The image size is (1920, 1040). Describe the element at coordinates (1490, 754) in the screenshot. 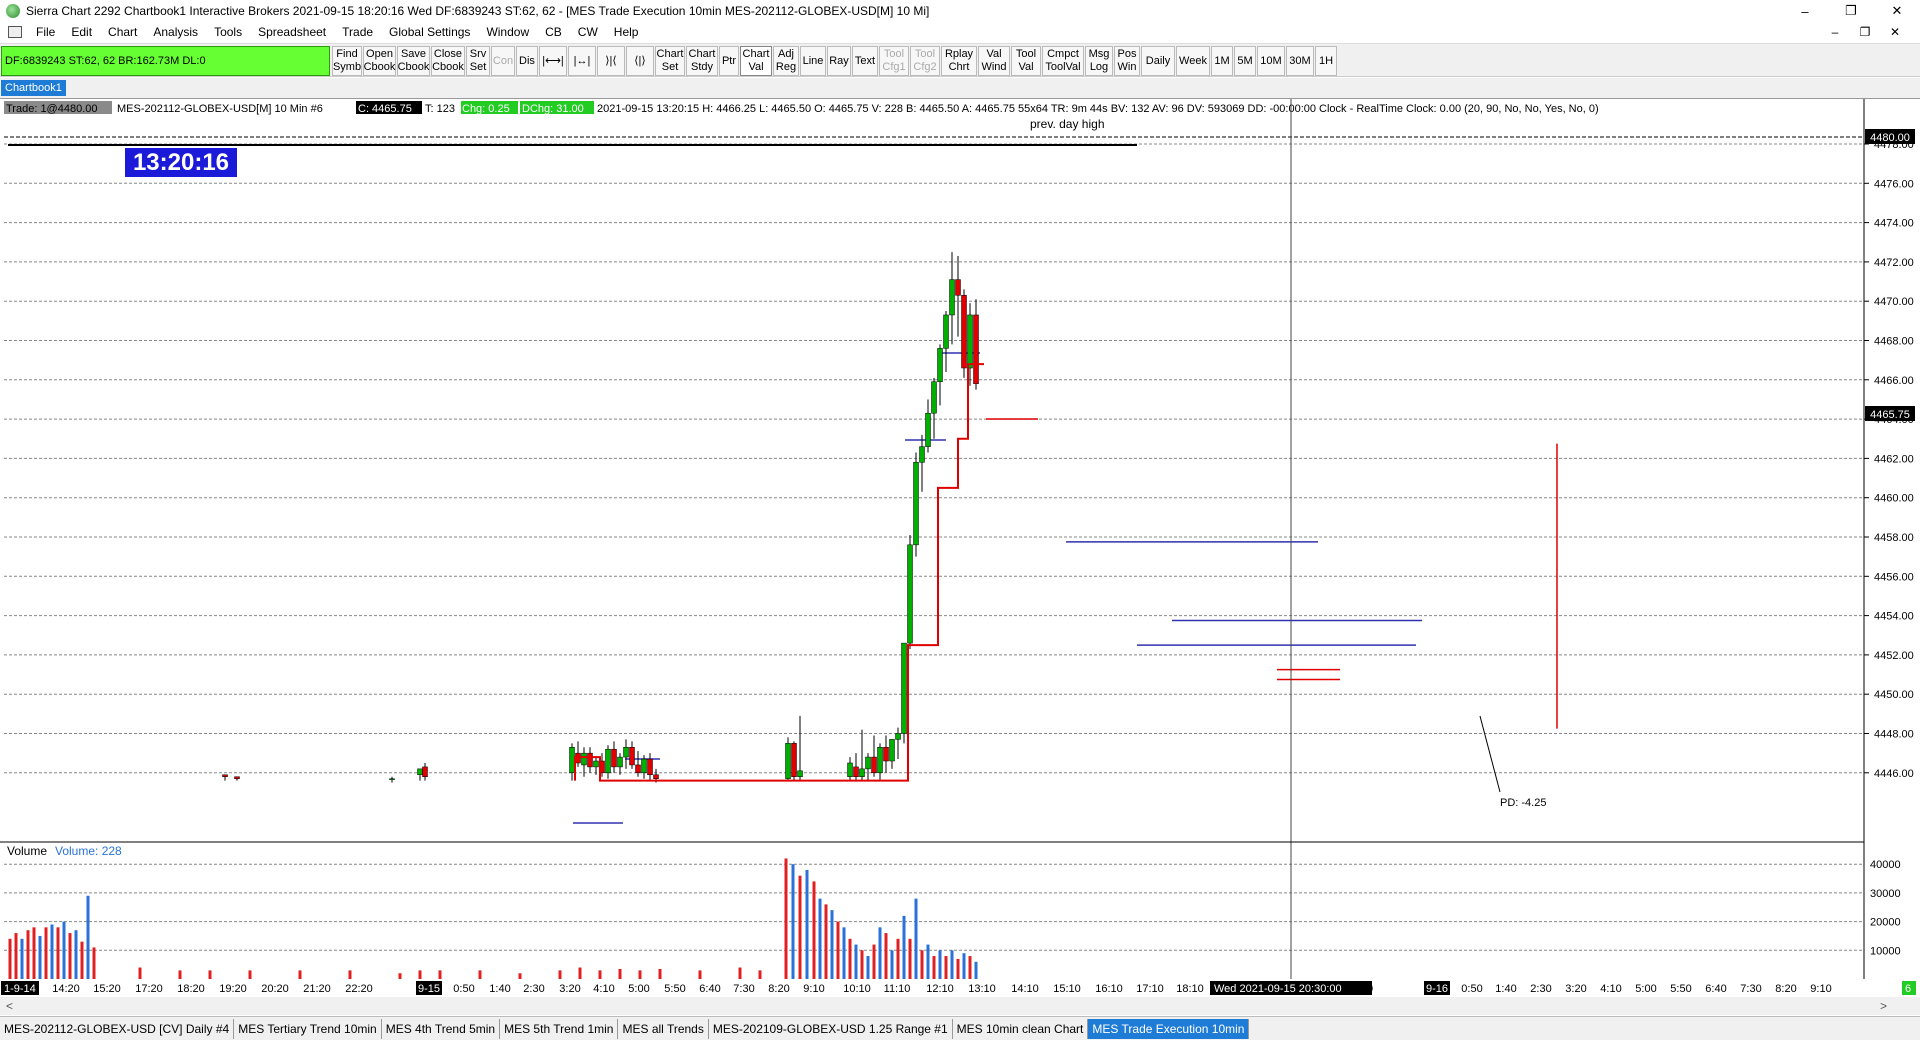

I see `pd-pointer-line` at that location.